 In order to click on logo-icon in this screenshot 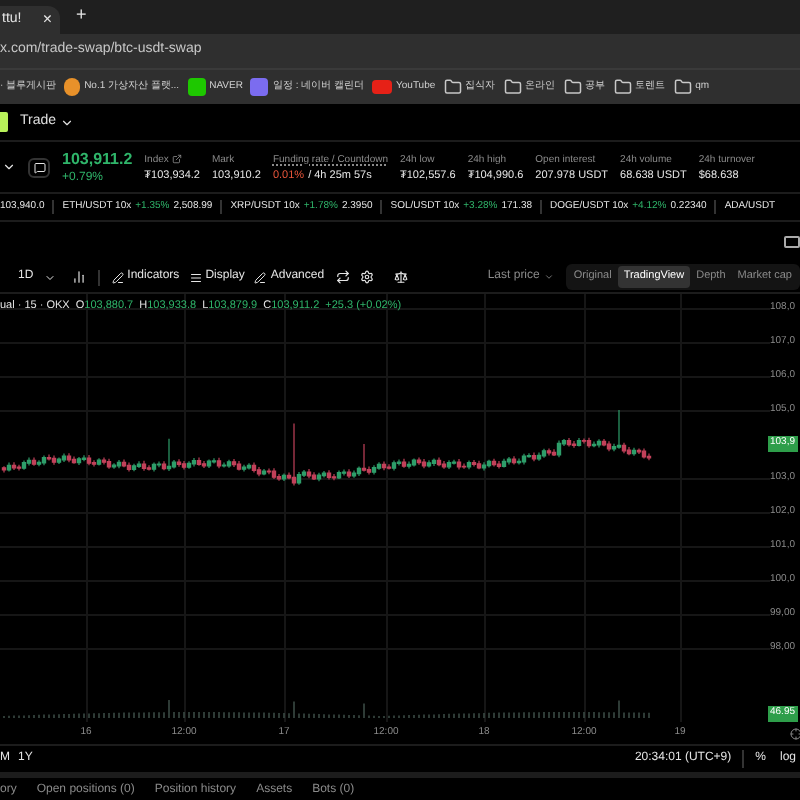, I will do `click(4, 122)`.